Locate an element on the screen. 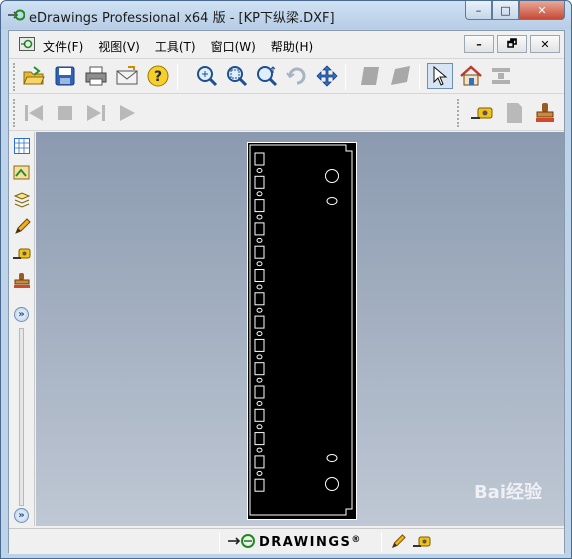 Image resolution: width=572 pixels, height=559 pixels. window-controls: – □ ✕ is located at coordinates (515, 10).